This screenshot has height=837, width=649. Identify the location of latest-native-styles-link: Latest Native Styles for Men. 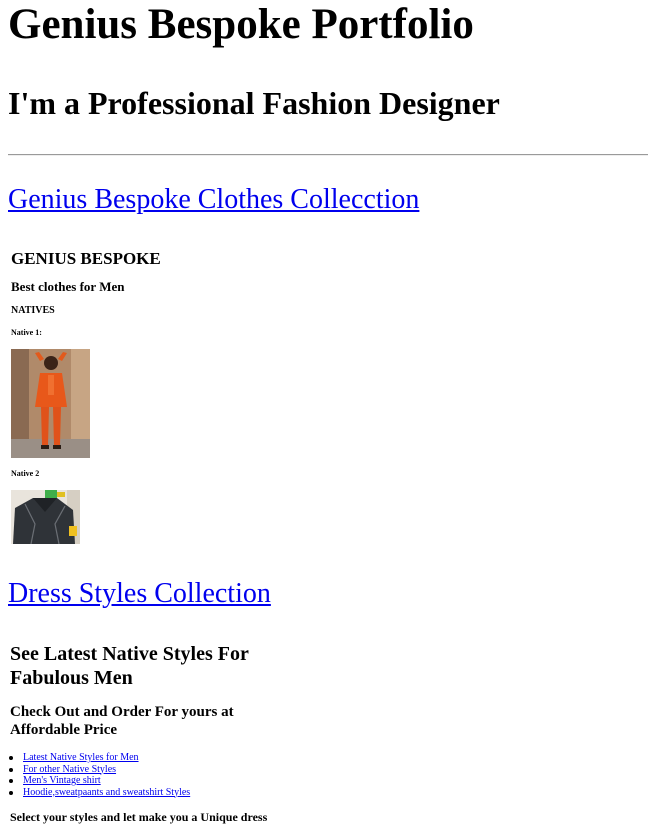
(81, 757).